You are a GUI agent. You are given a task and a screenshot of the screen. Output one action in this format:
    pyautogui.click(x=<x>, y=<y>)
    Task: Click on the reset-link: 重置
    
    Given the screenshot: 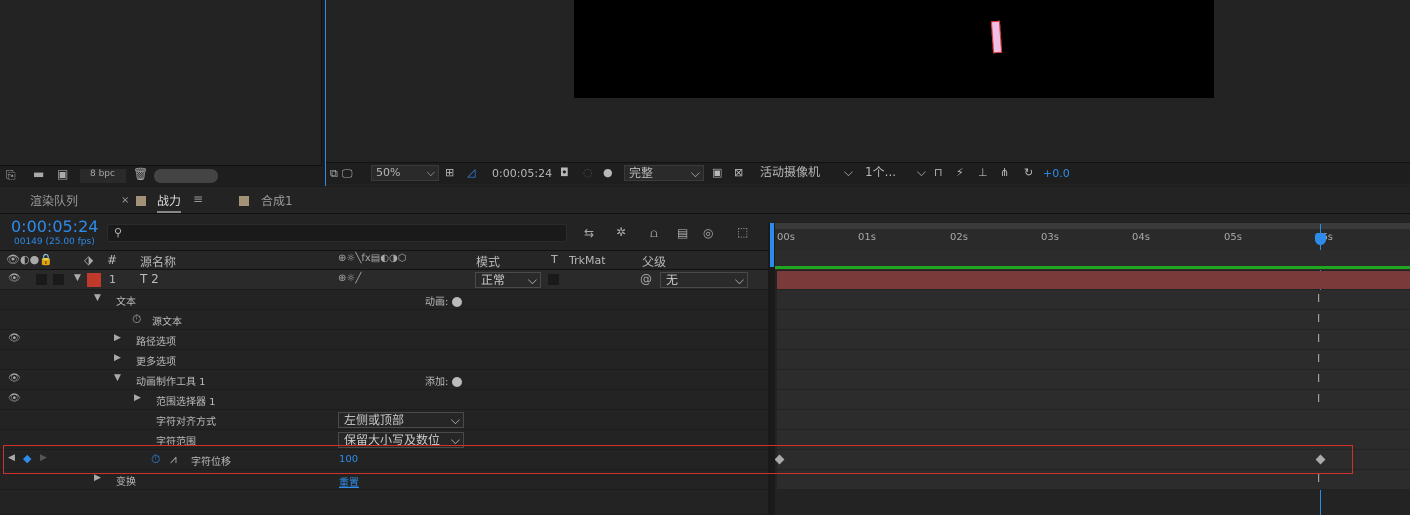 What is the action you would take?
    pyautogui.click(x=349, y=481)
    